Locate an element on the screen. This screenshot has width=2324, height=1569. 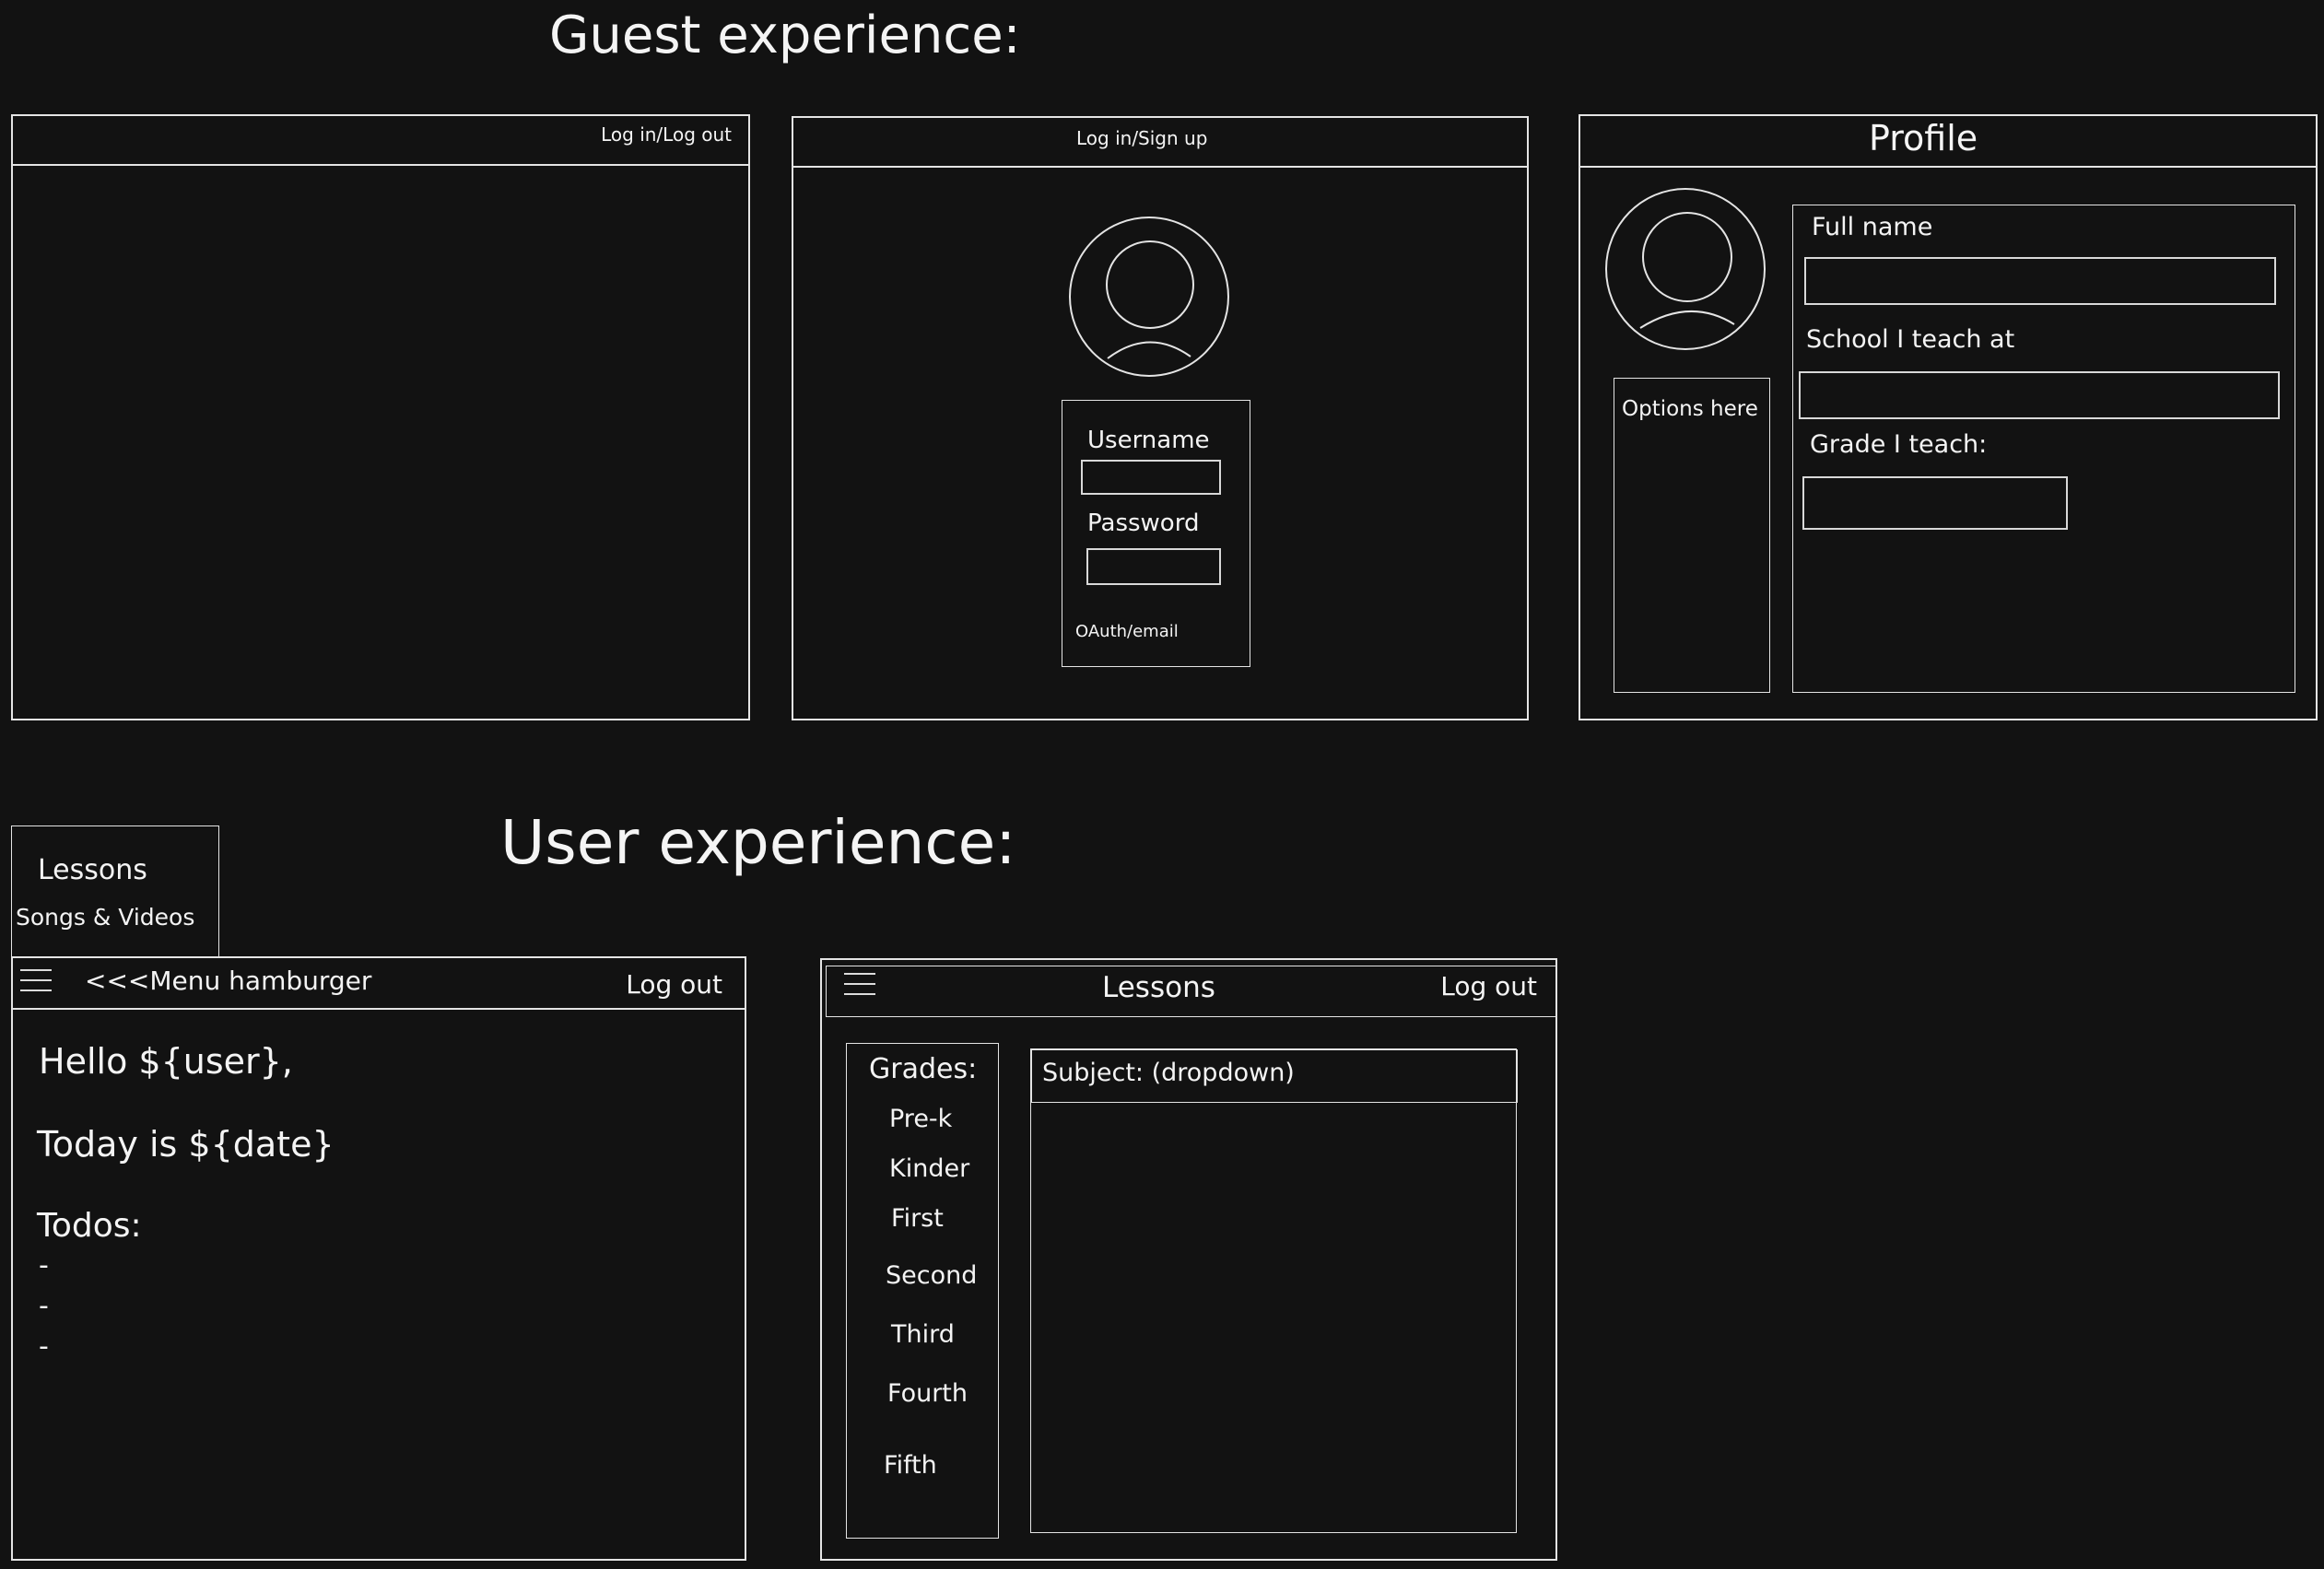
lessons-title: Lessons is located at coordinates (1158, 987).